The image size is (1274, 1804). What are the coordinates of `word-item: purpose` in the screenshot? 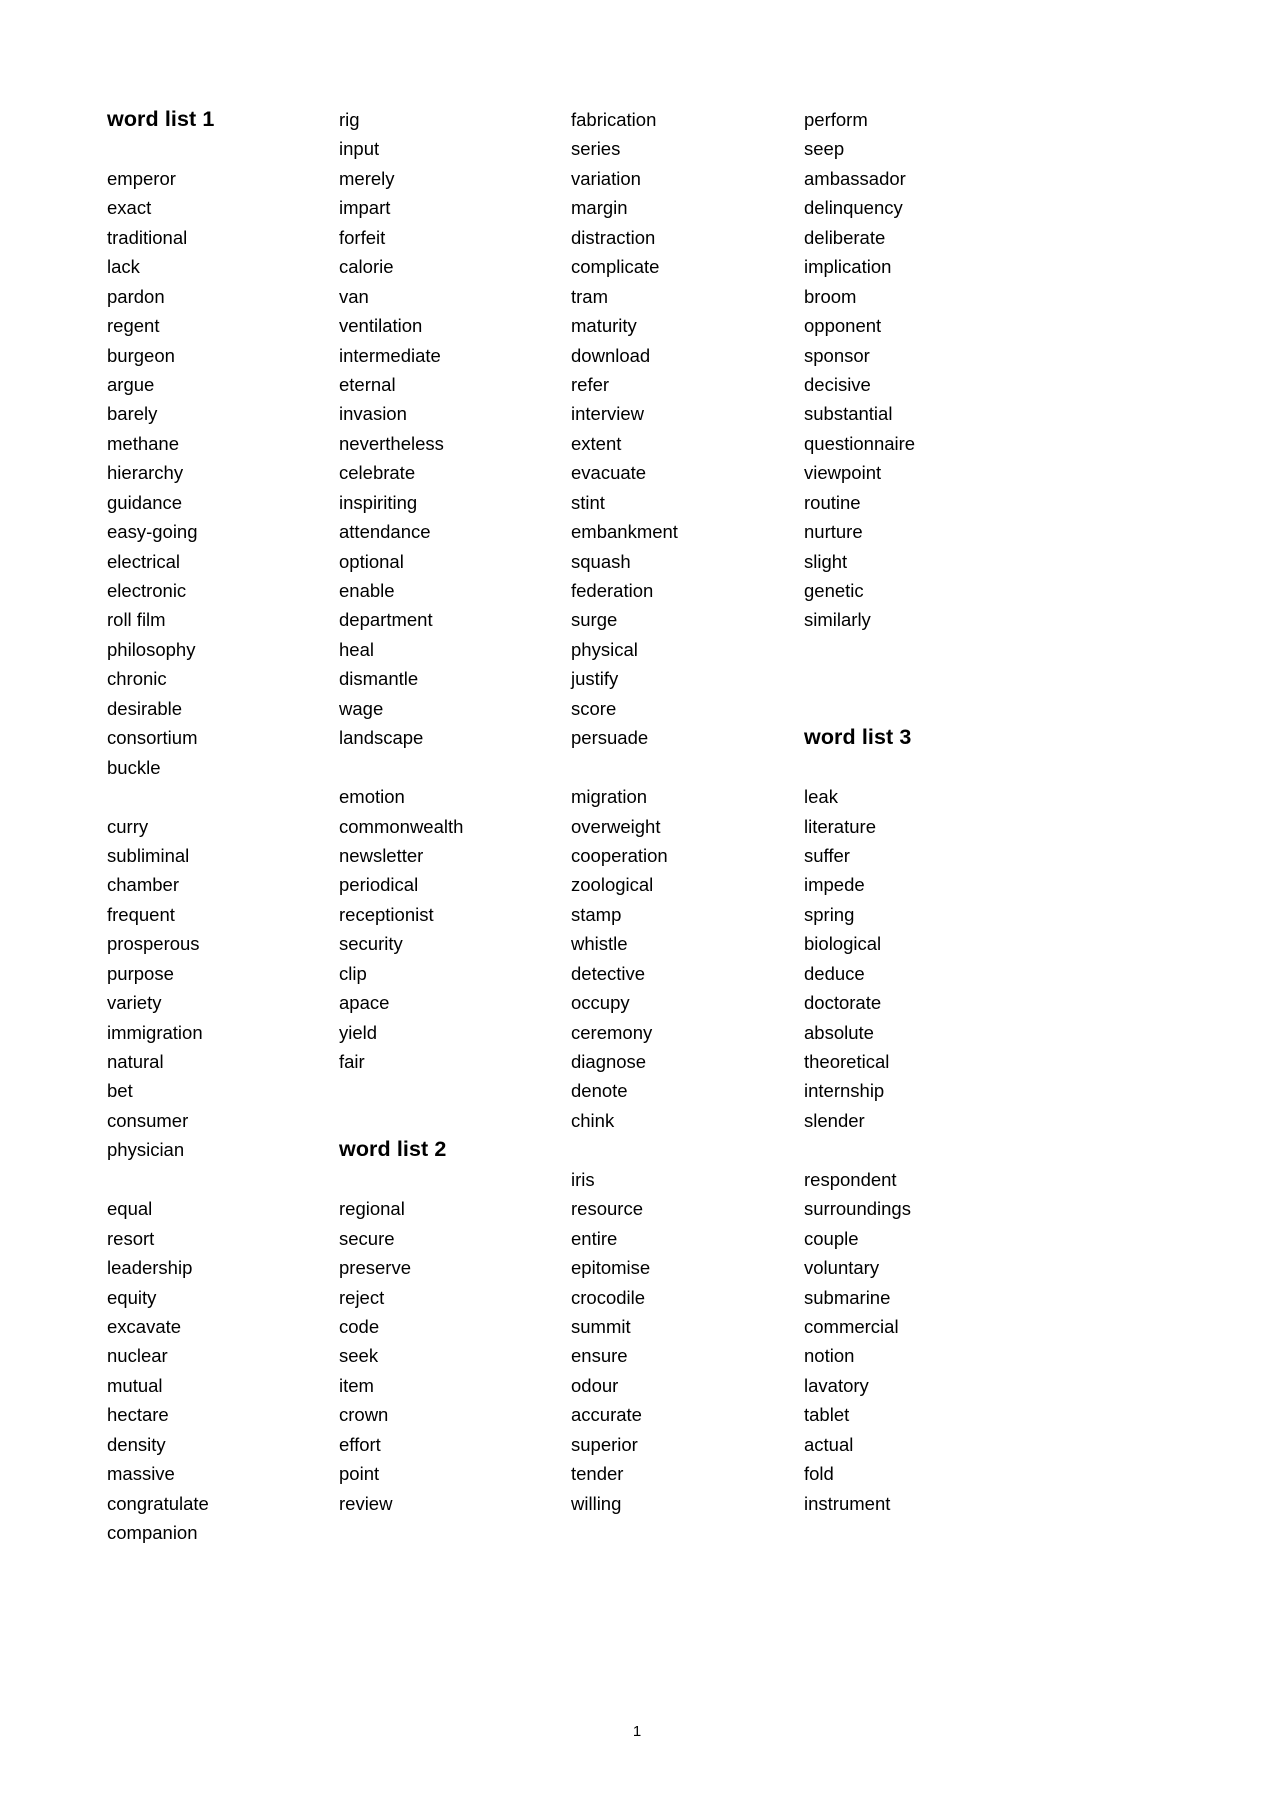 It's located at (140, 973).